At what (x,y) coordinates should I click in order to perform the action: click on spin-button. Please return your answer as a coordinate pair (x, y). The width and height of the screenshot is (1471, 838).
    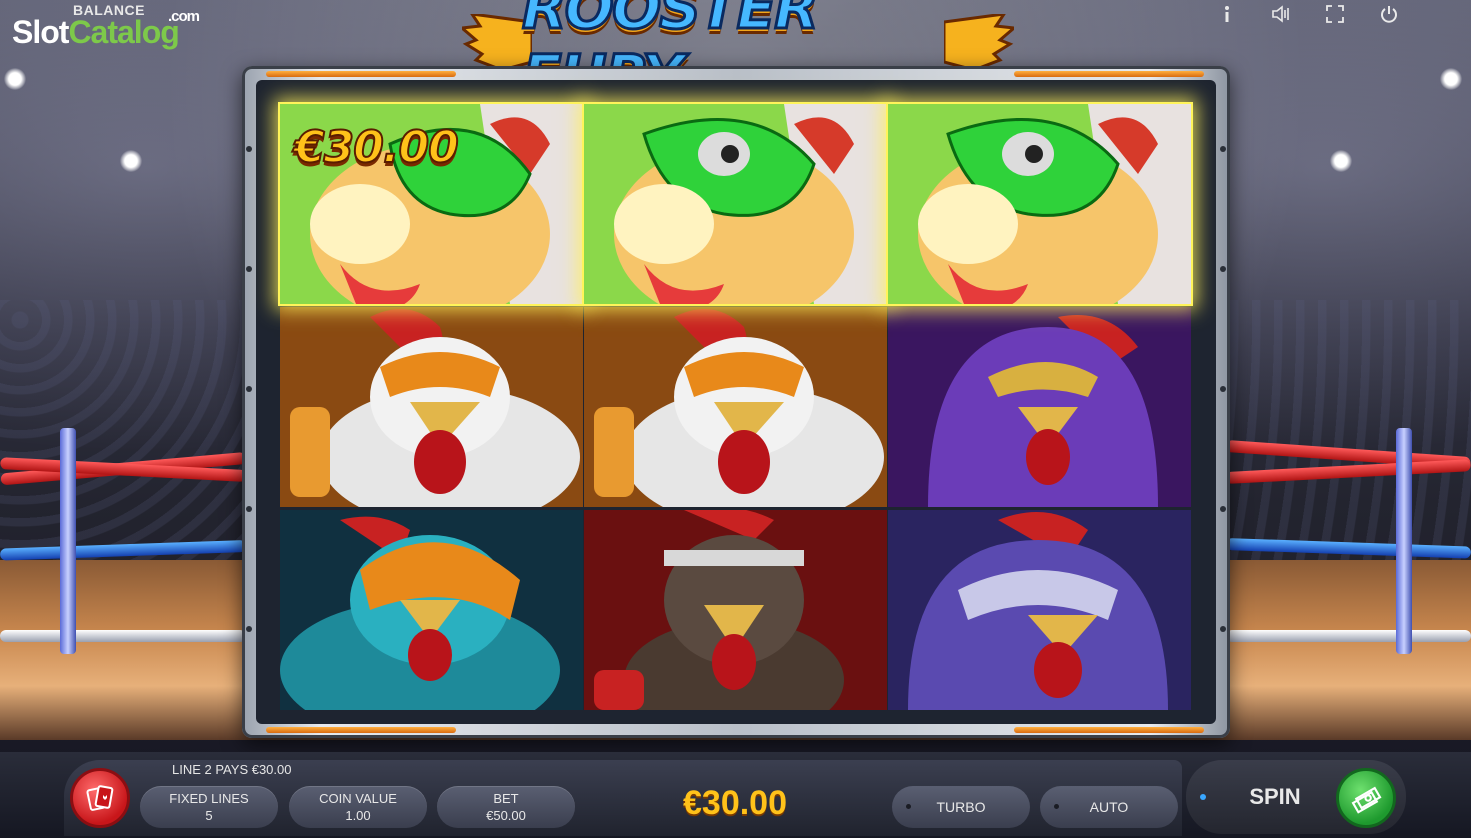
    Looking at the image, I should click on (1366, 798).